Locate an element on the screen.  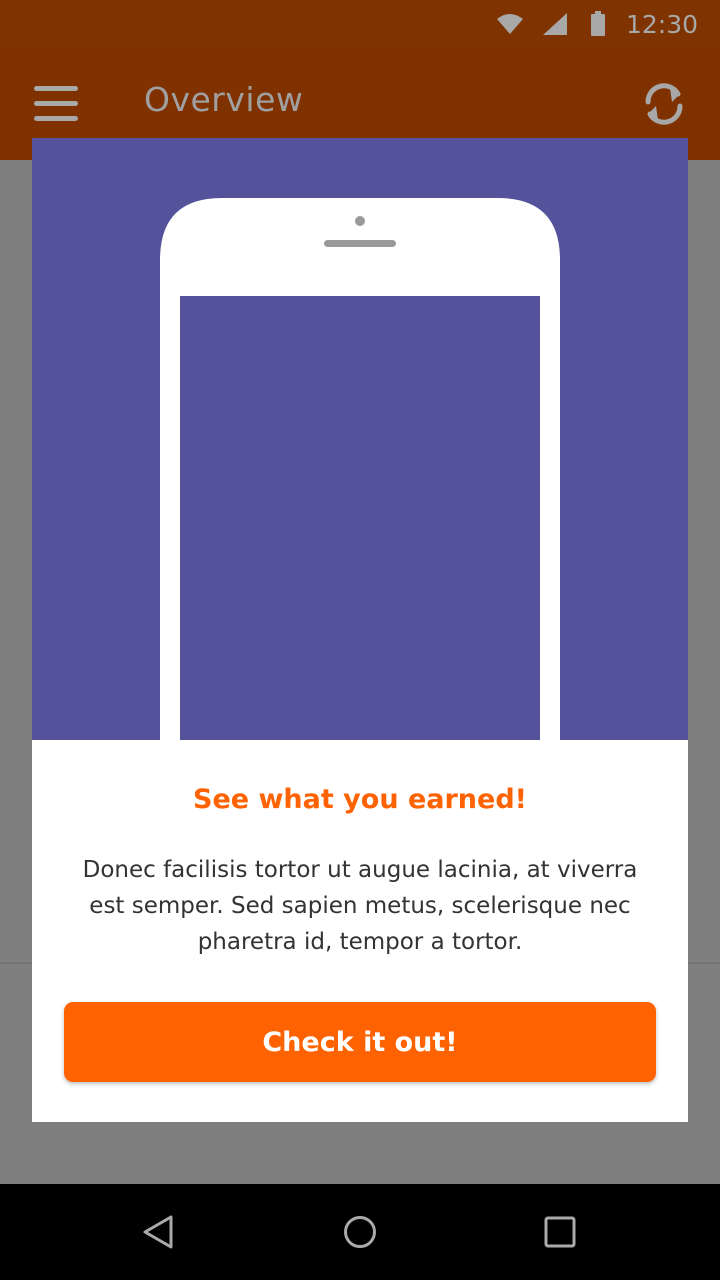
navigation-bar is located at coordinates (360, 1232).